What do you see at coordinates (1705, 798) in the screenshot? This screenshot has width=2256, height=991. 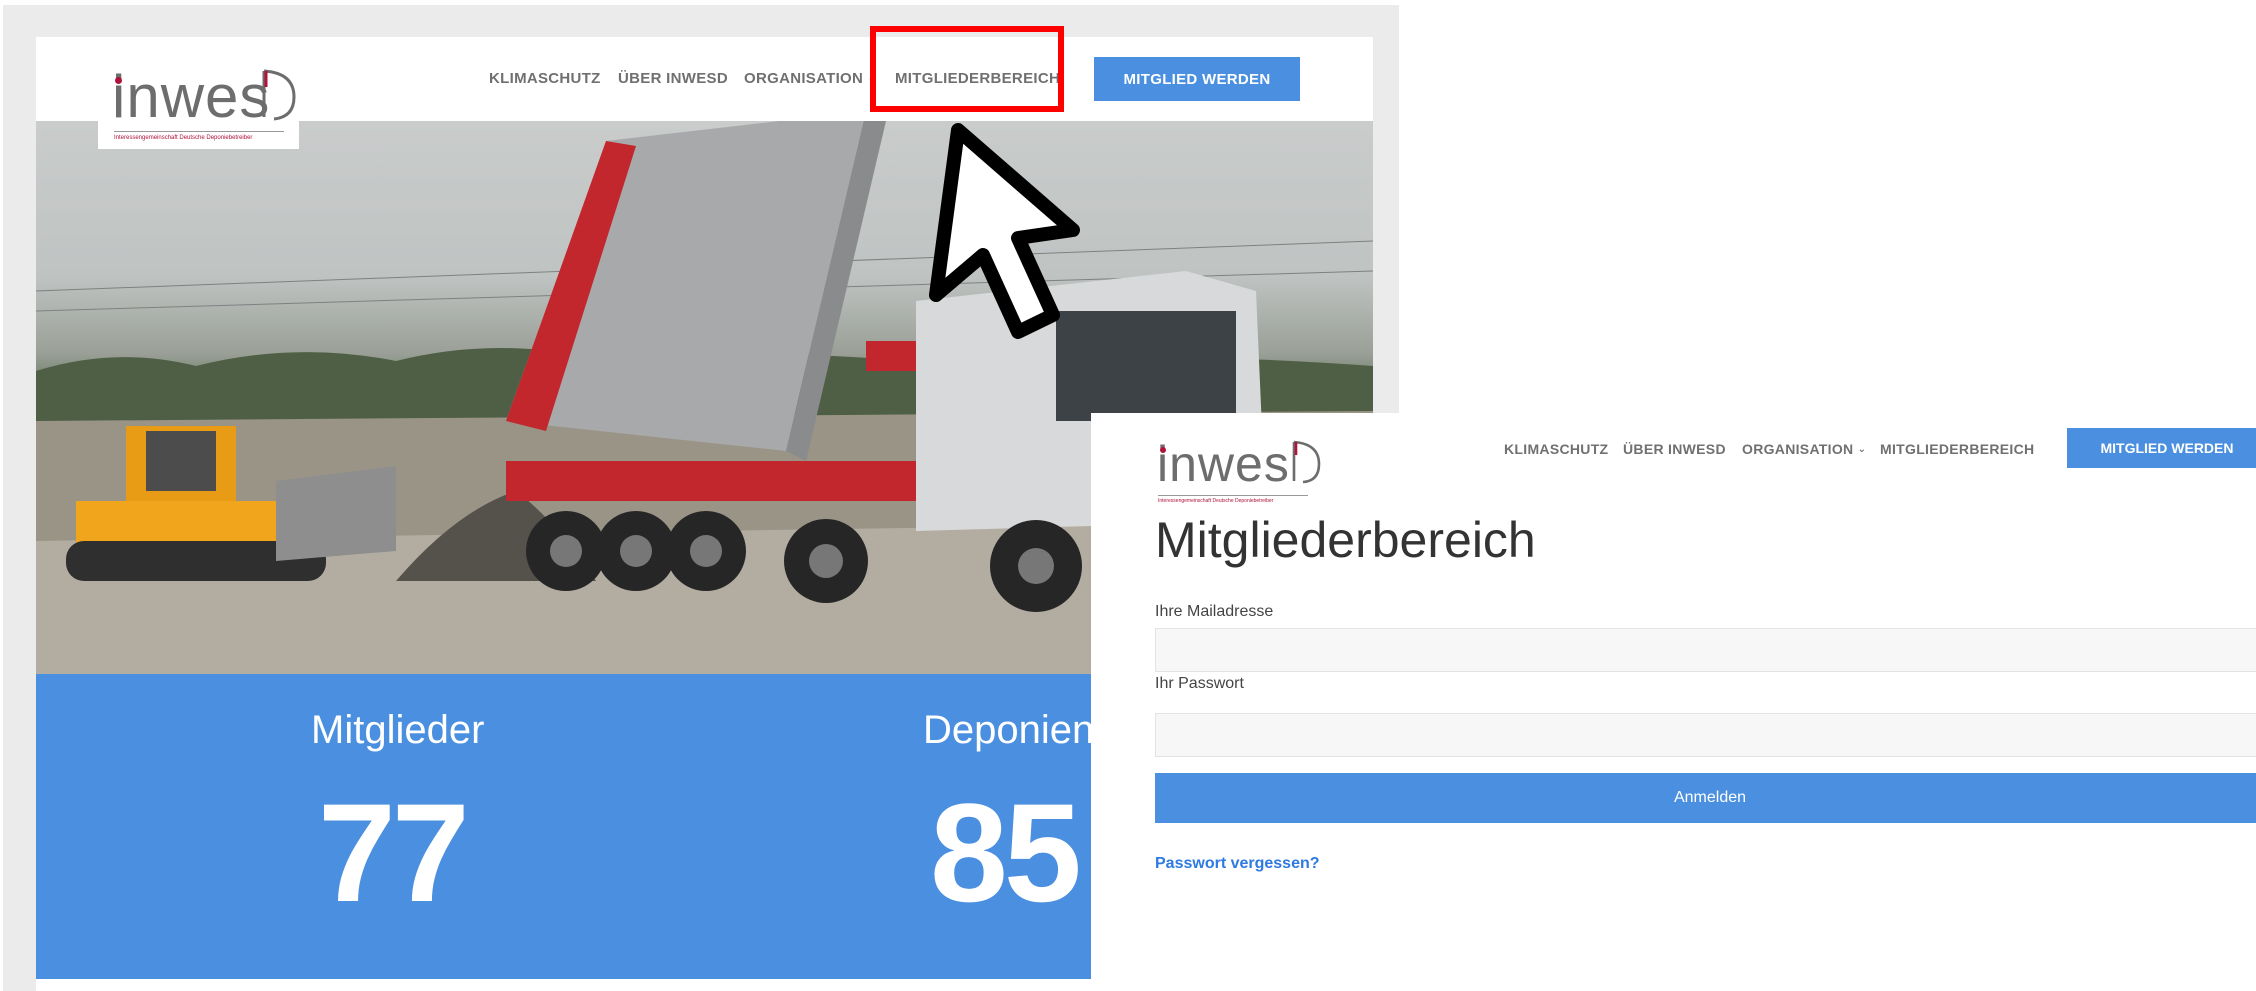 I see `login-button: Anmelden` at bounding box center [1705, 798].